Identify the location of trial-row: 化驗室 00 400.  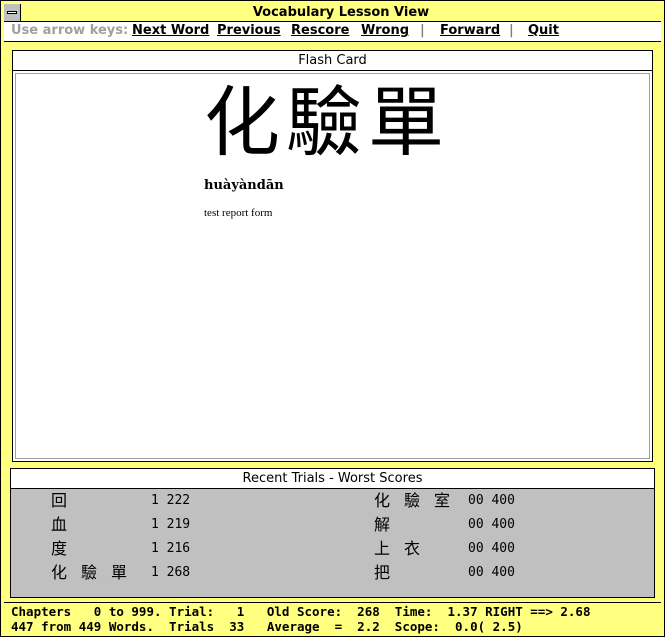
(464, 501).